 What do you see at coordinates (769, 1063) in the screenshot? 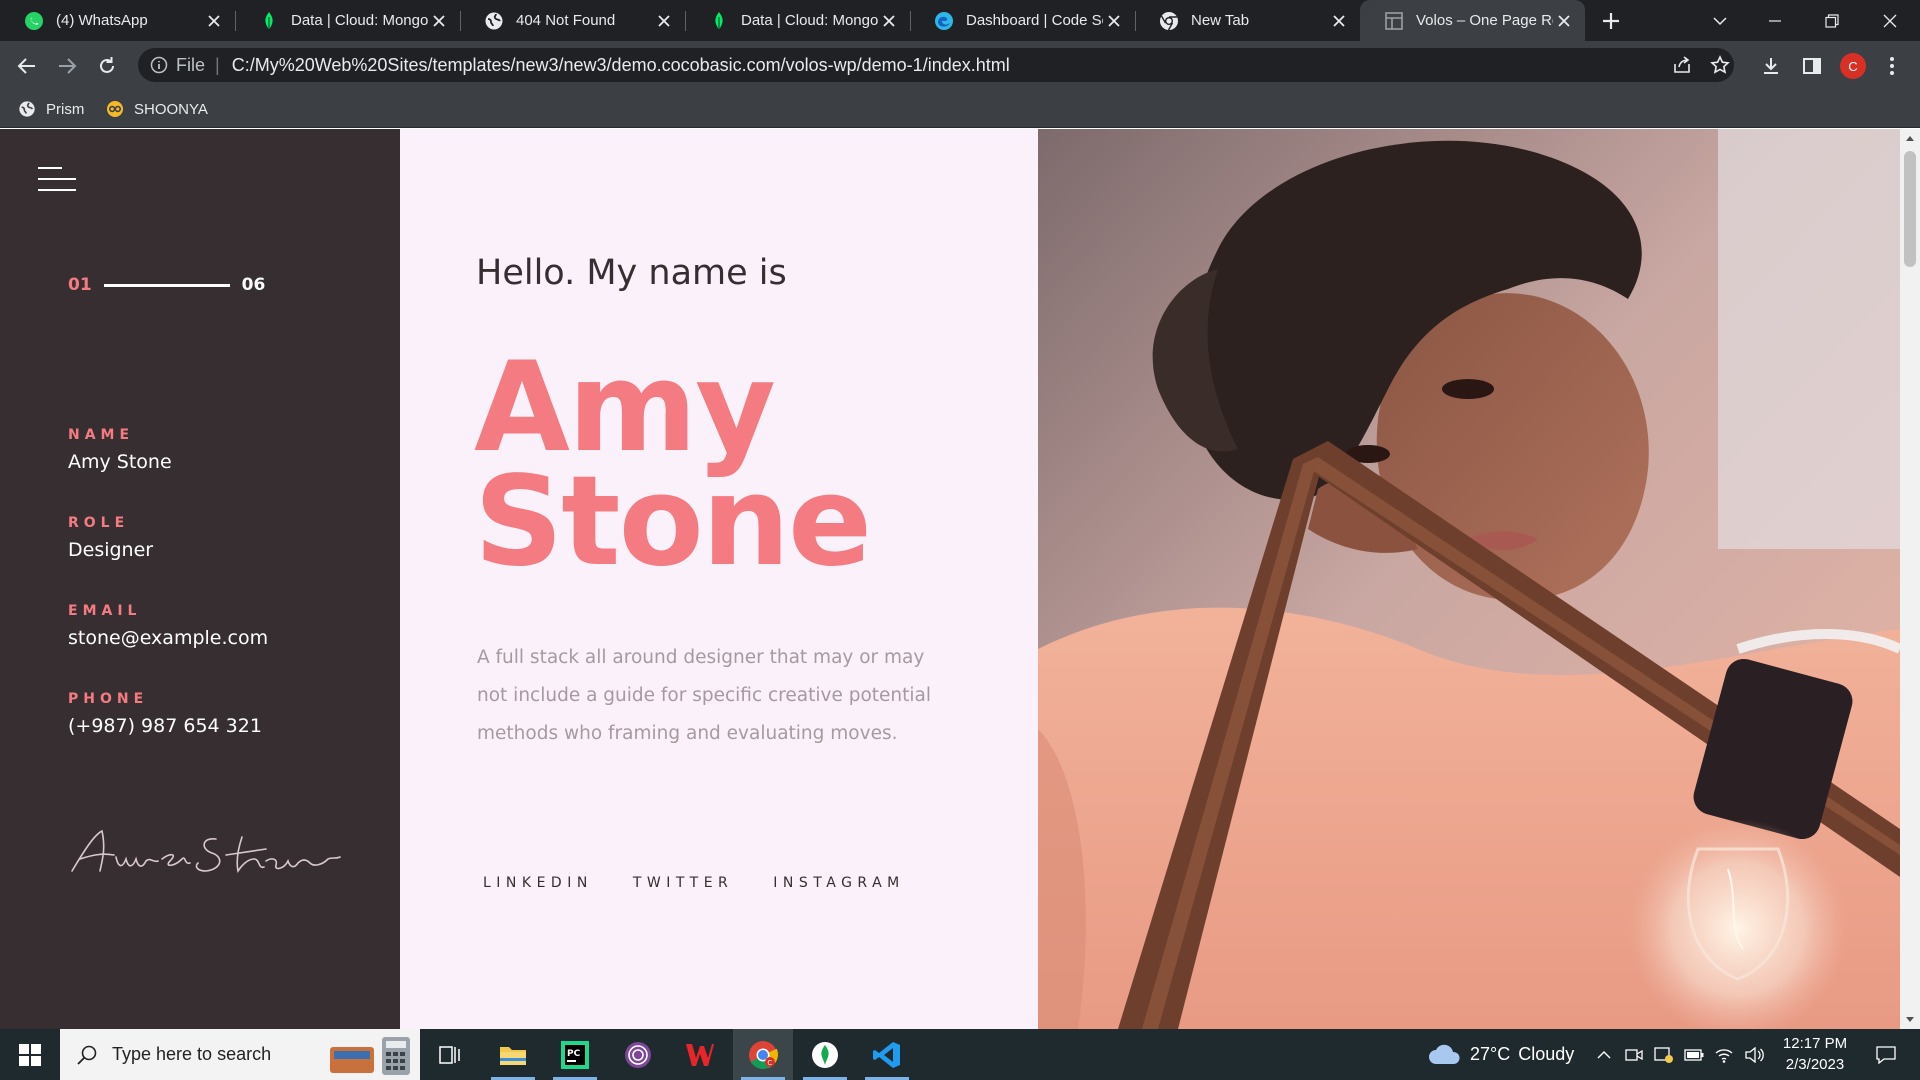
I see `svg-text: C` at bounding box center [769, 1063].